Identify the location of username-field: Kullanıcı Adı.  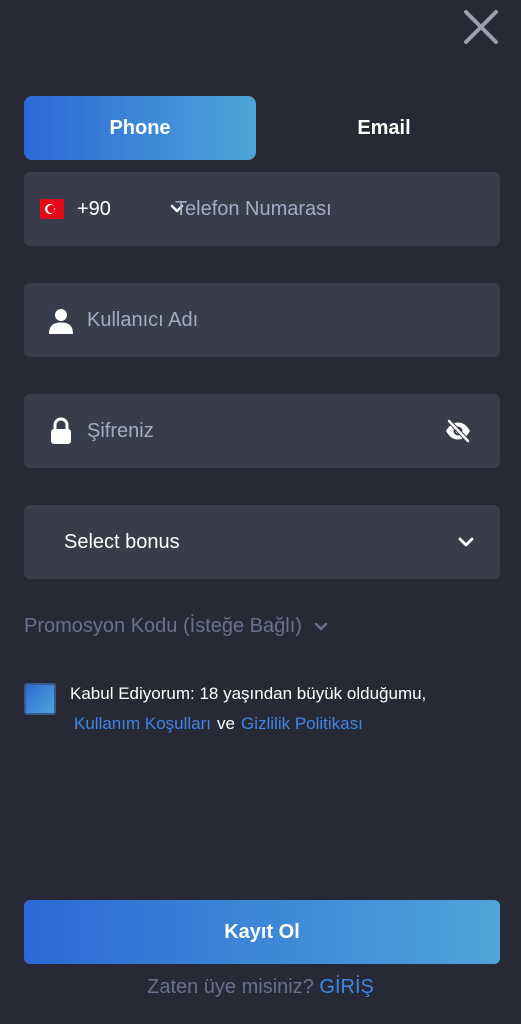
(262, 320).